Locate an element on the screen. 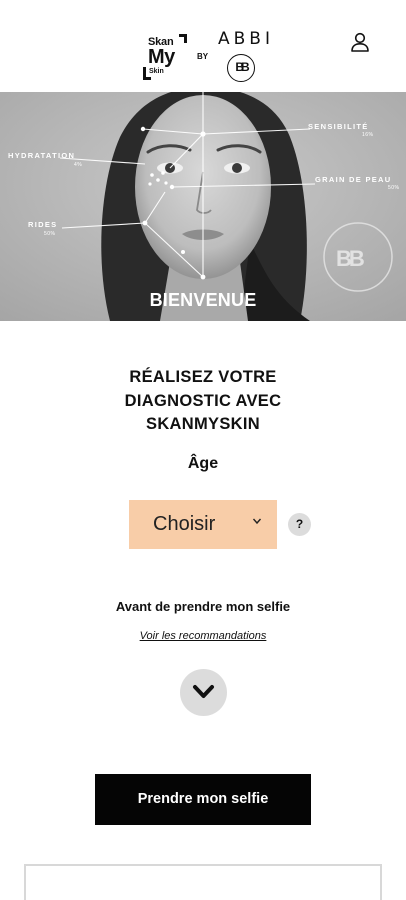  logo-corner-top is located at coordinates (183, 38).